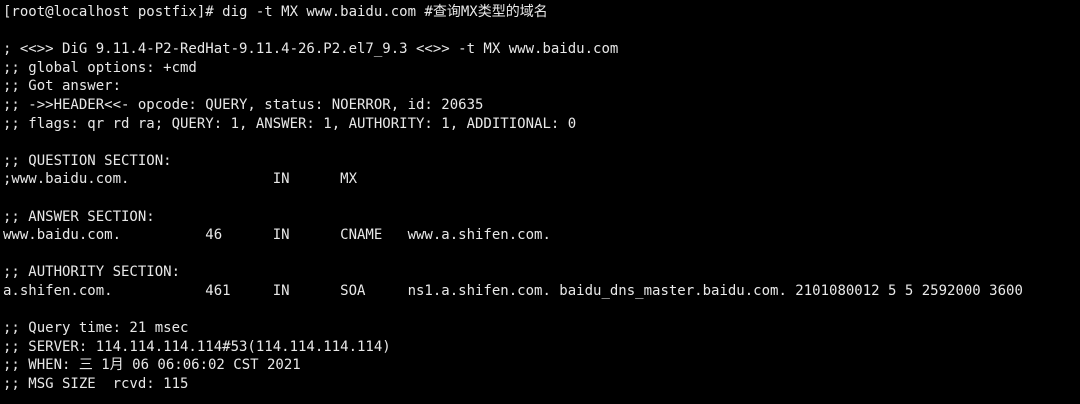 This screenshot has height=404, width=1080. I want to click on question-section-heading: ;; QUESTION SECTION:, so click(87, 160).